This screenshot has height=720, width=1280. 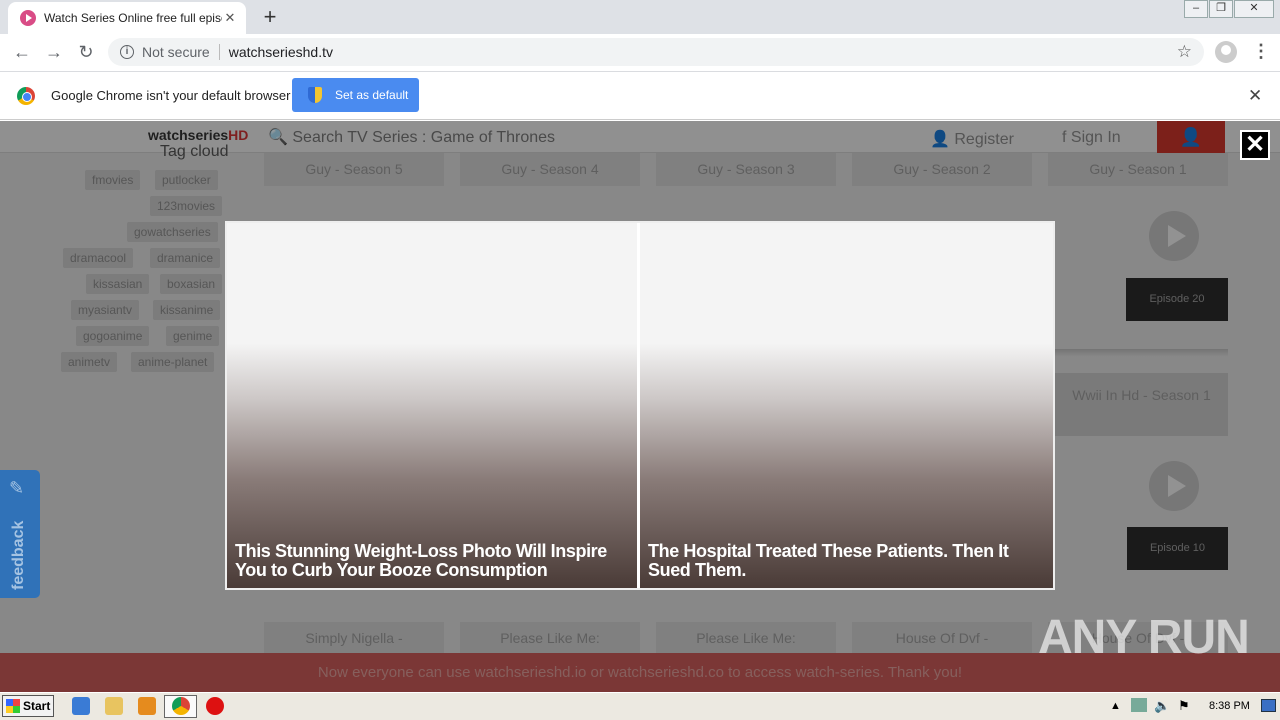 I want to click on restore-button: ❐, so click(x=1221, y=9).